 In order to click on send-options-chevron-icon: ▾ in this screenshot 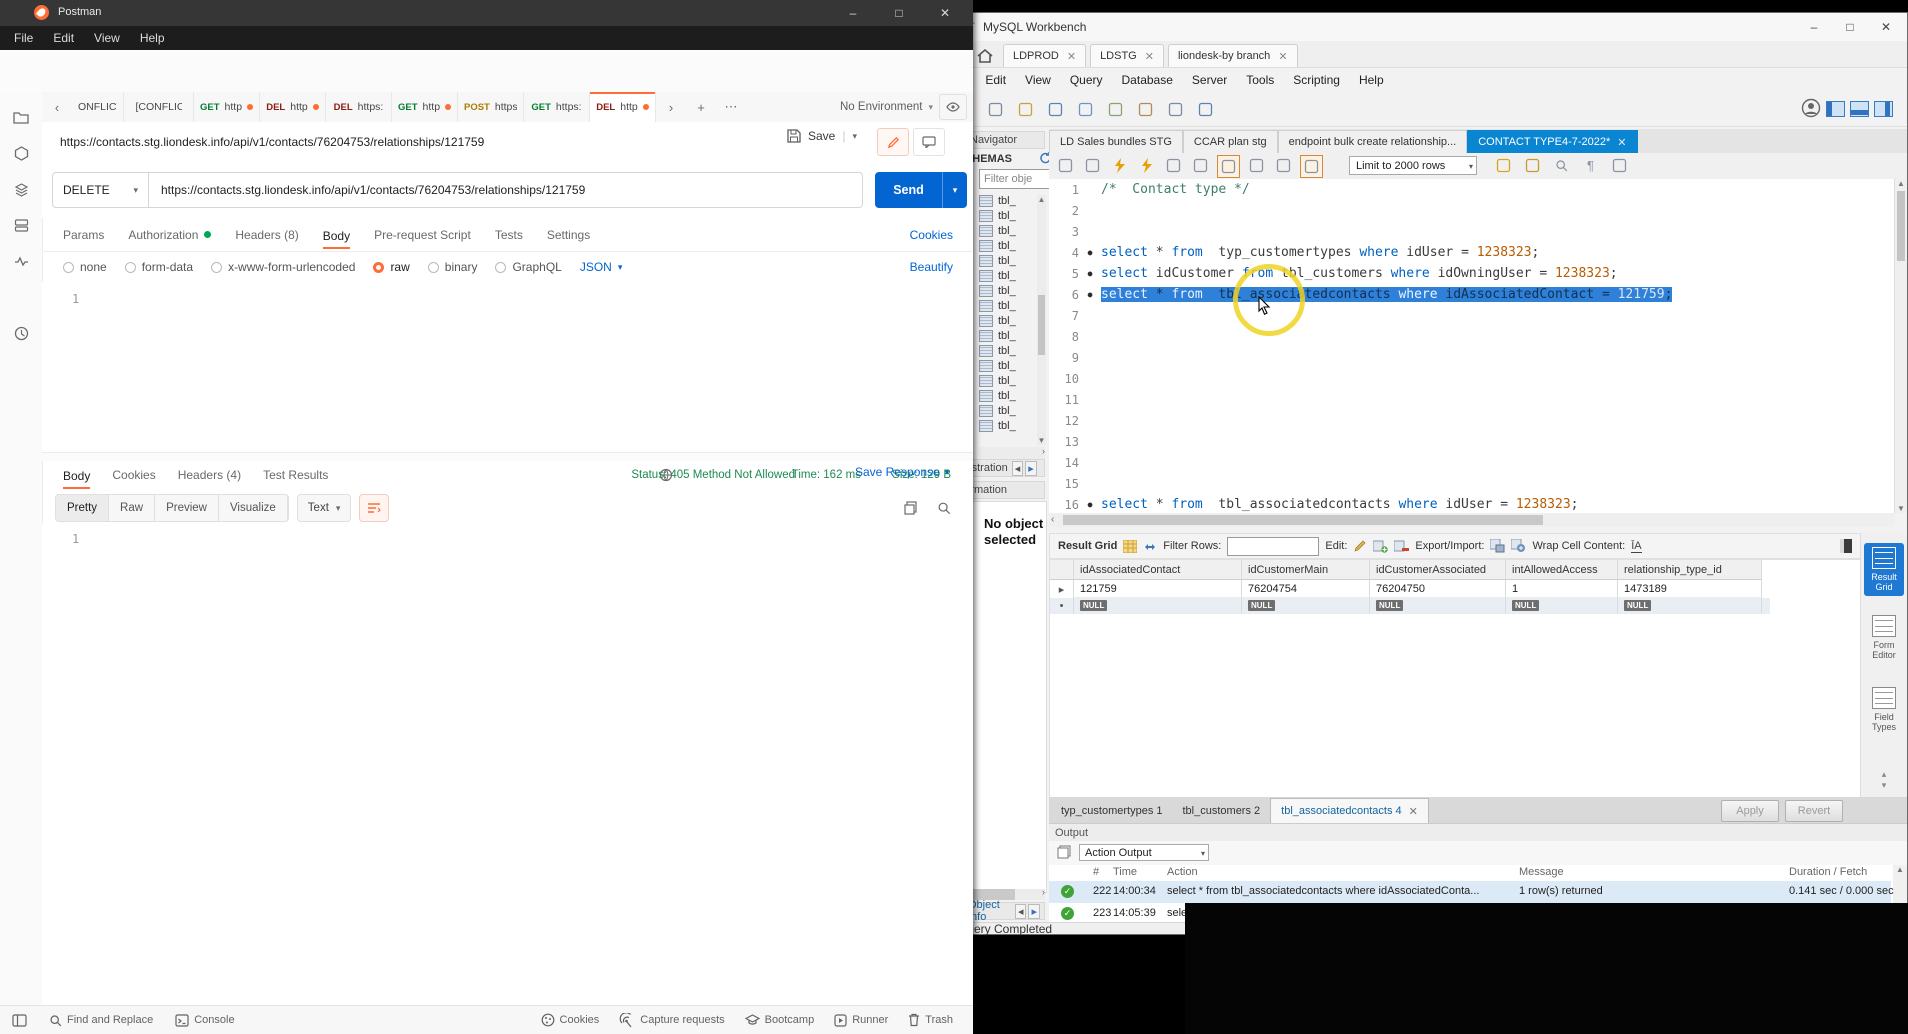, I will do `click(954, 190)`.